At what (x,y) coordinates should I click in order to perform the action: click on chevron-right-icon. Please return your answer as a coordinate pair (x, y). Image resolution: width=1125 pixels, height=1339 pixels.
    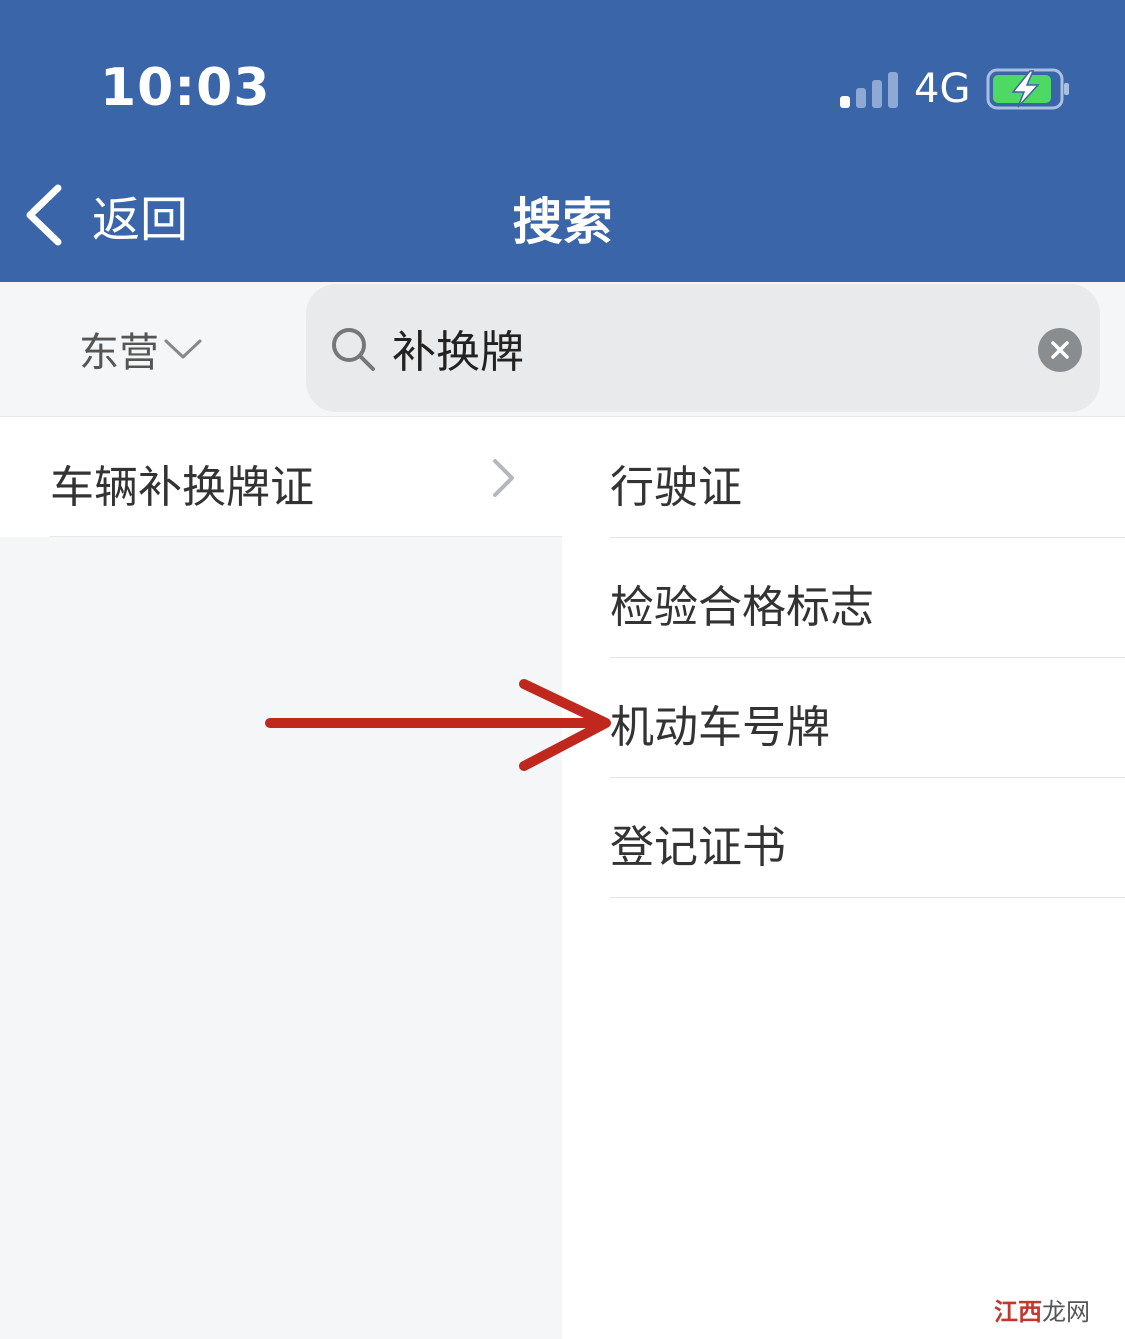
    Looking at the image, I should click on (503, 478).